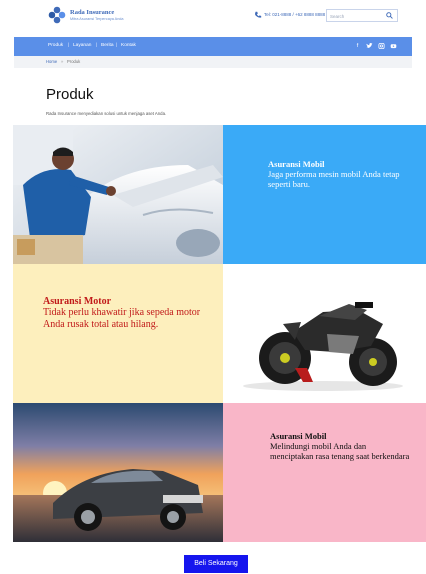 This screenshot has width=426, height=574. Describe the element at coordinates (128, 45) in the screenshot. I see `nav-item-kontak: Kontak` at that location.